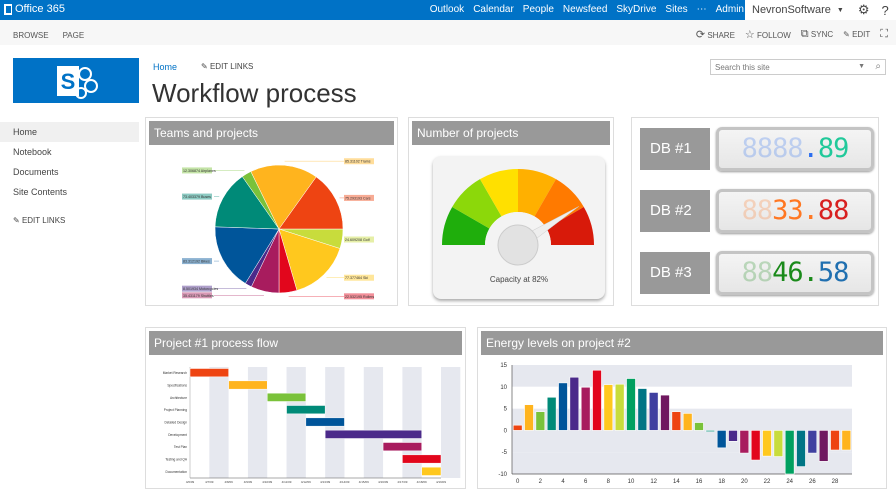 Image resolution: width=896 pixels, height=504 pixels. What do you see at coordinates (200, 289) in the screenshot?
I see `pie-label: 8.501934 Motorcycles` at bounding box center [200, 289].